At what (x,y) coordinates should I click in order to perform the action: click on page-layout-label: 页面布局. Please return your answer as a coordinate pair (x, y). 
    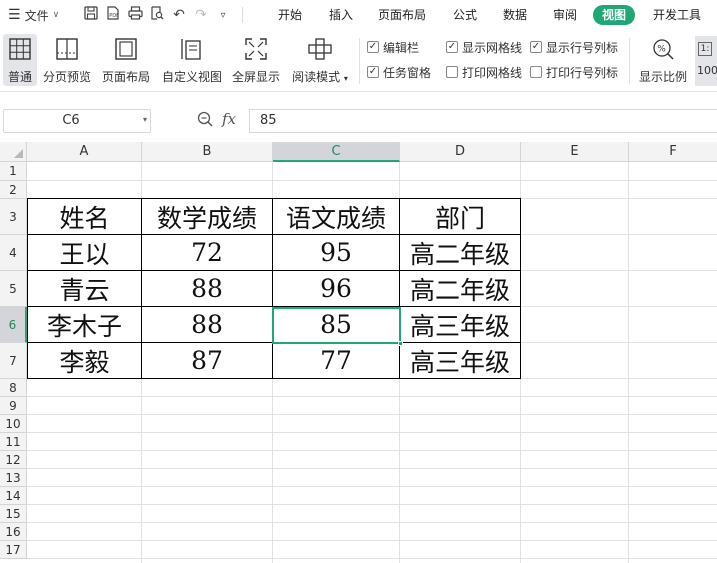
    Looking at the image, I should click on (125, 77).